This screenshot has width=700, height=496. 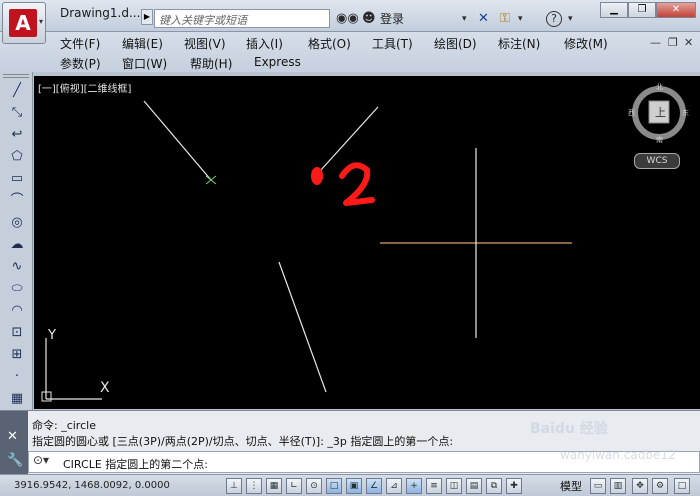 I want to click on menu-modify: 修改(M), so click(x=586, y=43).